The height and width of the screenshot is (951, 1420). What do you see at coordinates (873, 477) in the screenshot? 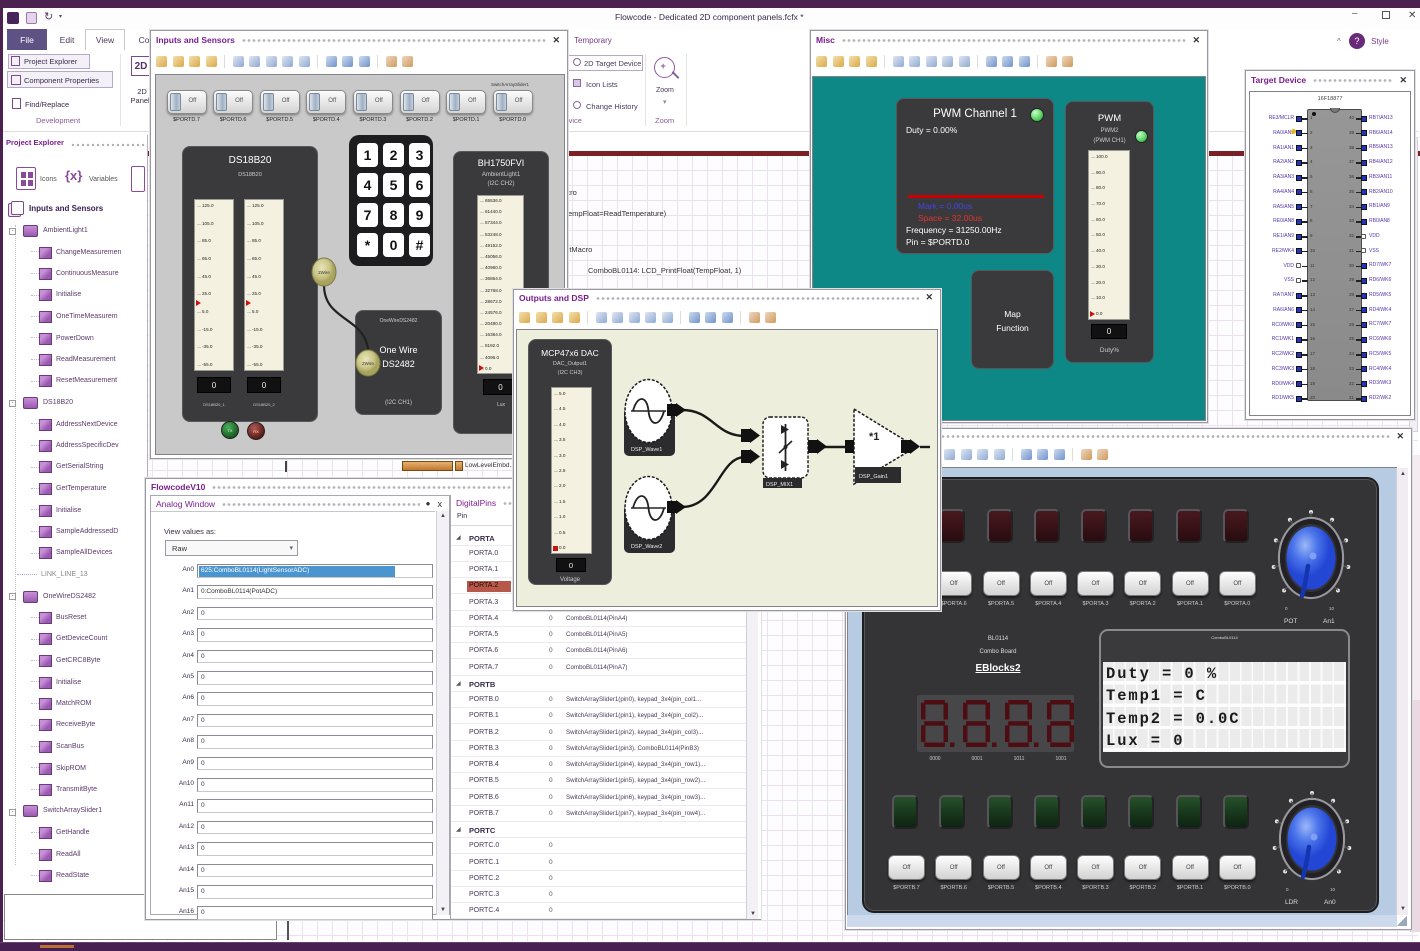
I see `svg-text: DSP_Gain1` at bounding box center [873, 477].